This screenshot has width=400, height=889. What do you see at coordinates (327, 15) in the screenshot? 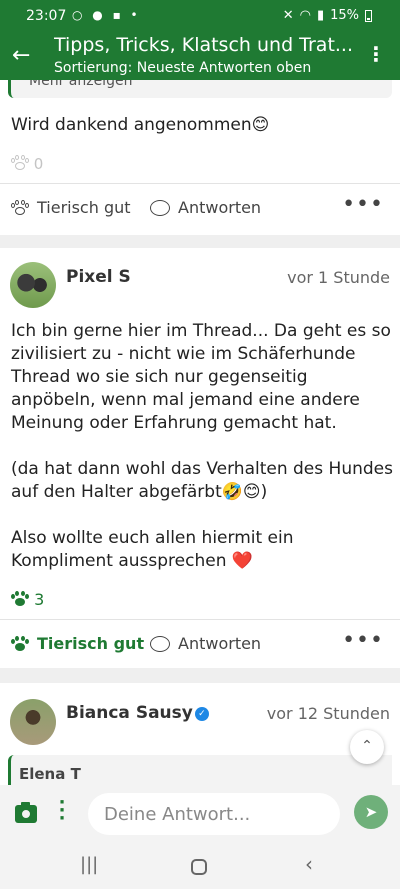
I see `status-right: ✕ ◠ ▮ 15%` at bounding box center [327, 15].